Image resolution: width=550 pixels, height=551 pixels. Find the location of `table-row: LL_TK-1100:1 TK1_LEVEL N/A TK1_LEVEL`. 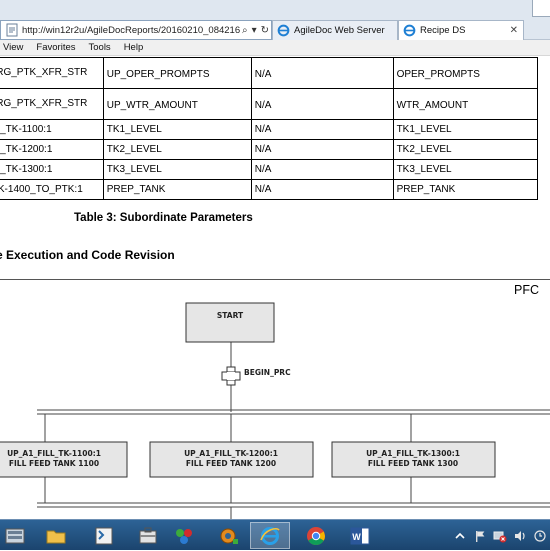

table-row: LL_TK-1100:1 TK1_LEVEL N/A TK1_LEVEL is located at coordinates (269, 129).